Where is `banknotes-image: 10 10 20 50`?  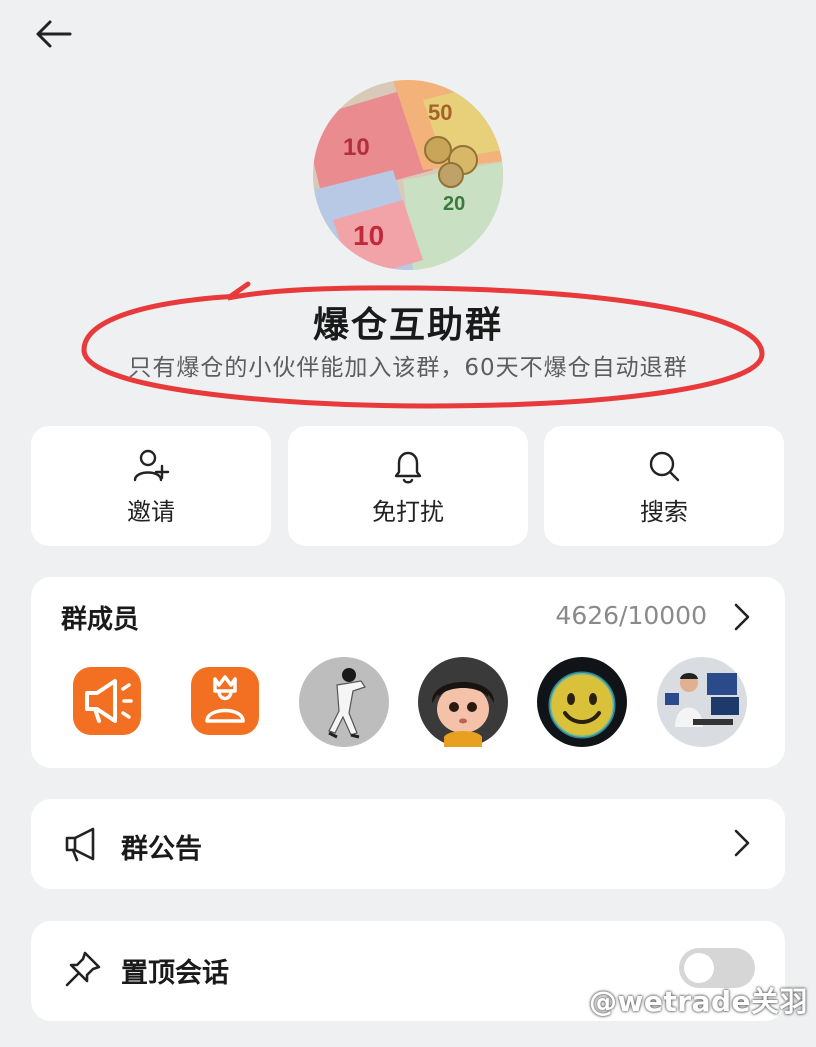 banknotes-image: 10 10 20 50 is located at coordinates (408, 175).